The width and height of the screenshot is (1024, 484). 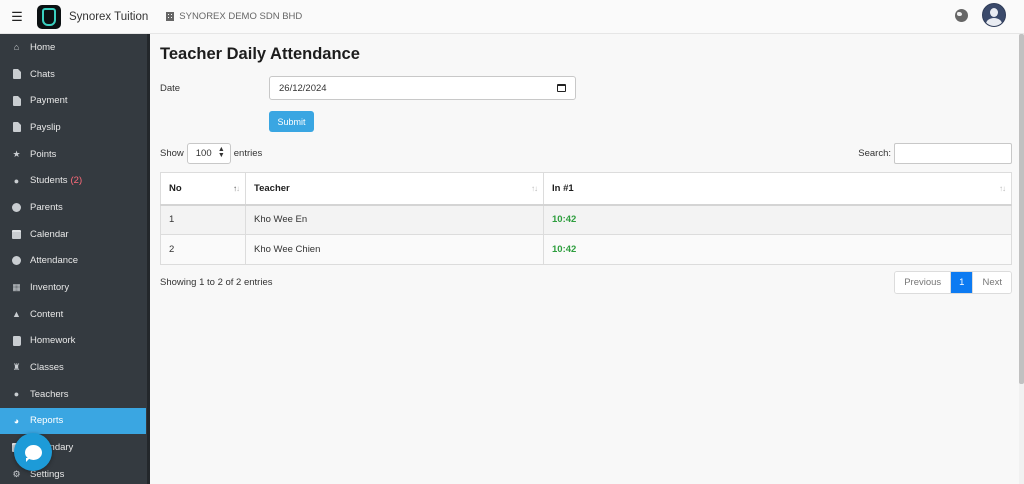 What do you see at coordinates (203, 189) in the screenshot?
I see `column-header-no: No ↑↓` at bounding box center [203, 189].